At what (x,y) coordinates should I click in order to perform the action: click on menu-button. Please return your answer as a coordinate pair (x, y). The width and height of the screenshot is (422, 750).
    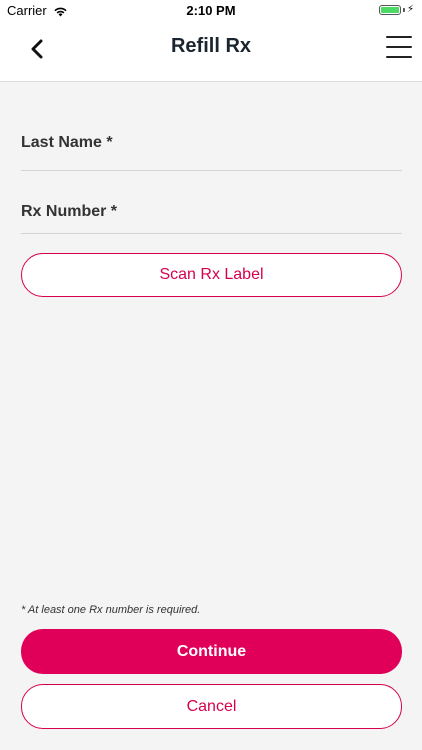
    Looking at the image, I should click on (399, 47).